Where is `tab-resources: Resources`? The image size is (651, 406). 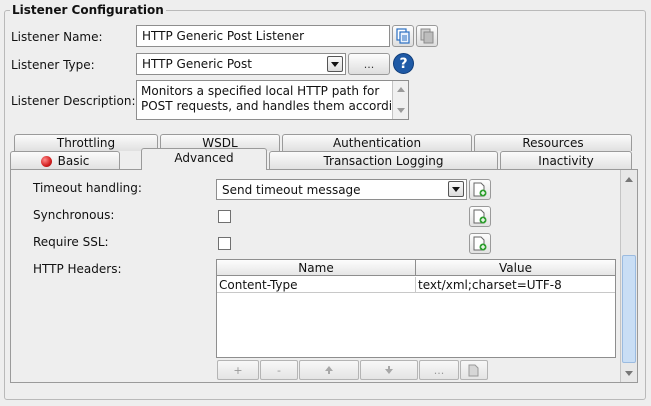
tab-resources: Resources is located at coordinates (553, 142).